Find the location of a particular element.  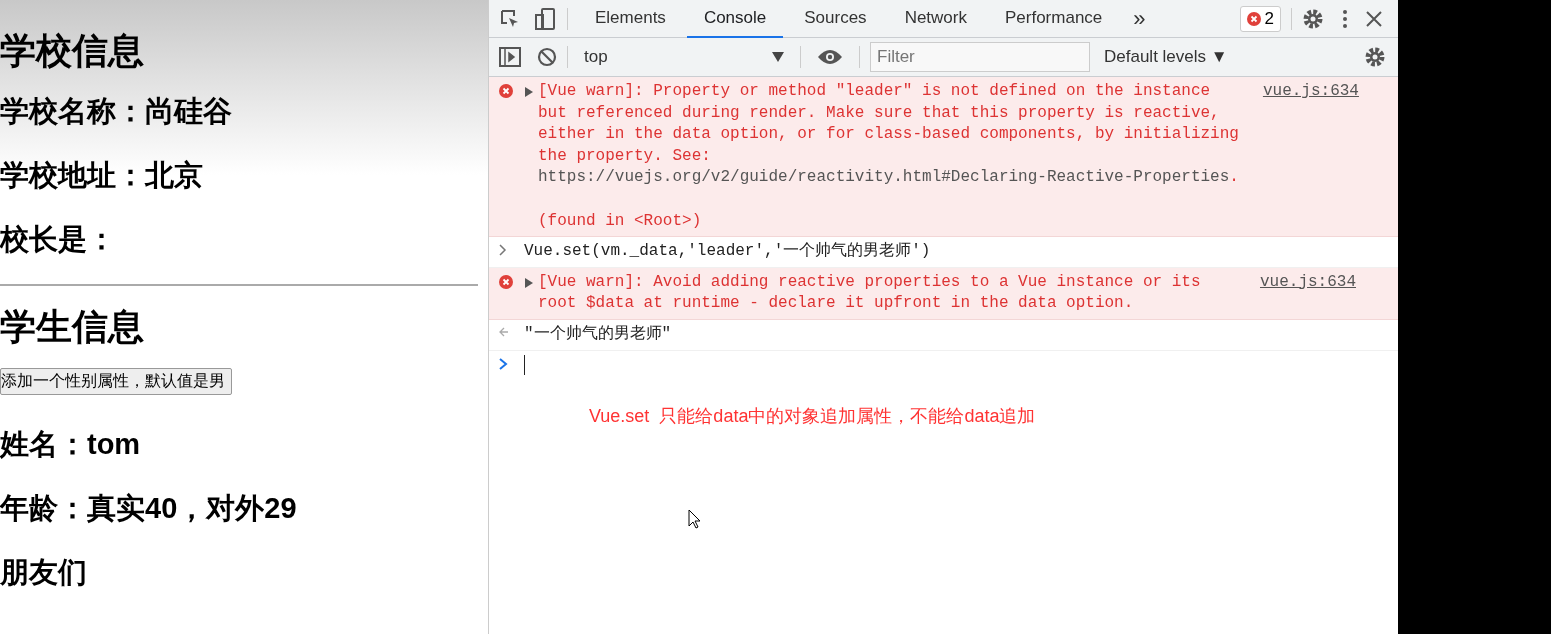

context-select: top is located at coordinates (684, 57).